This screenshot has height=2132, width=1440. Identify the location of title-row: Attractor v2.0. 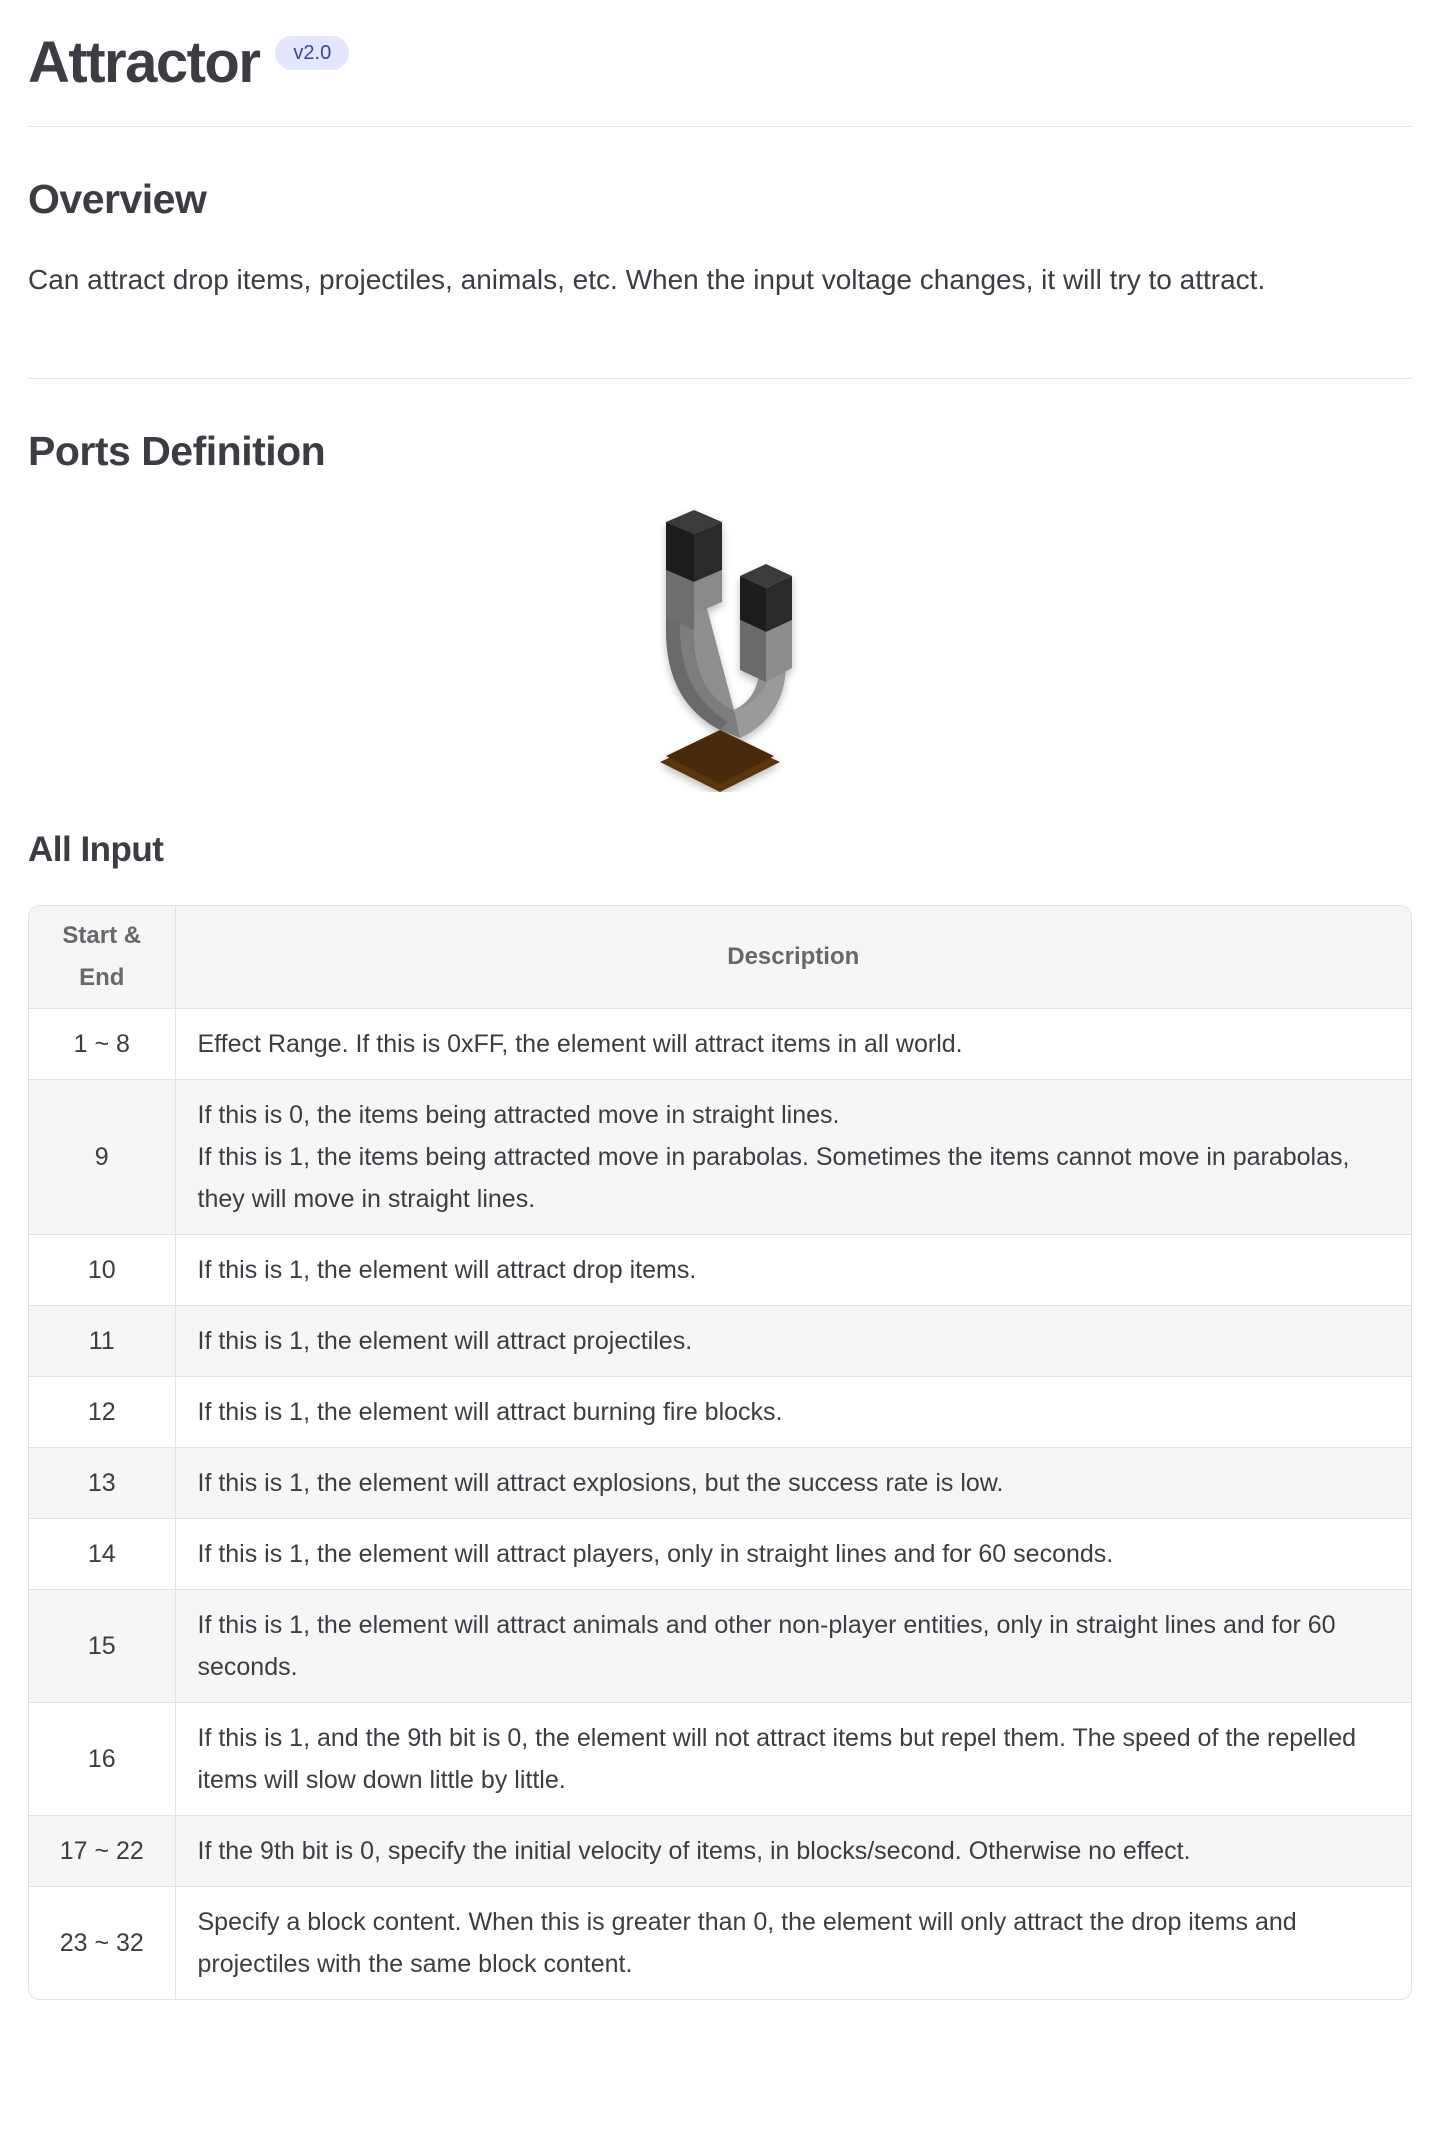
(720, 63).